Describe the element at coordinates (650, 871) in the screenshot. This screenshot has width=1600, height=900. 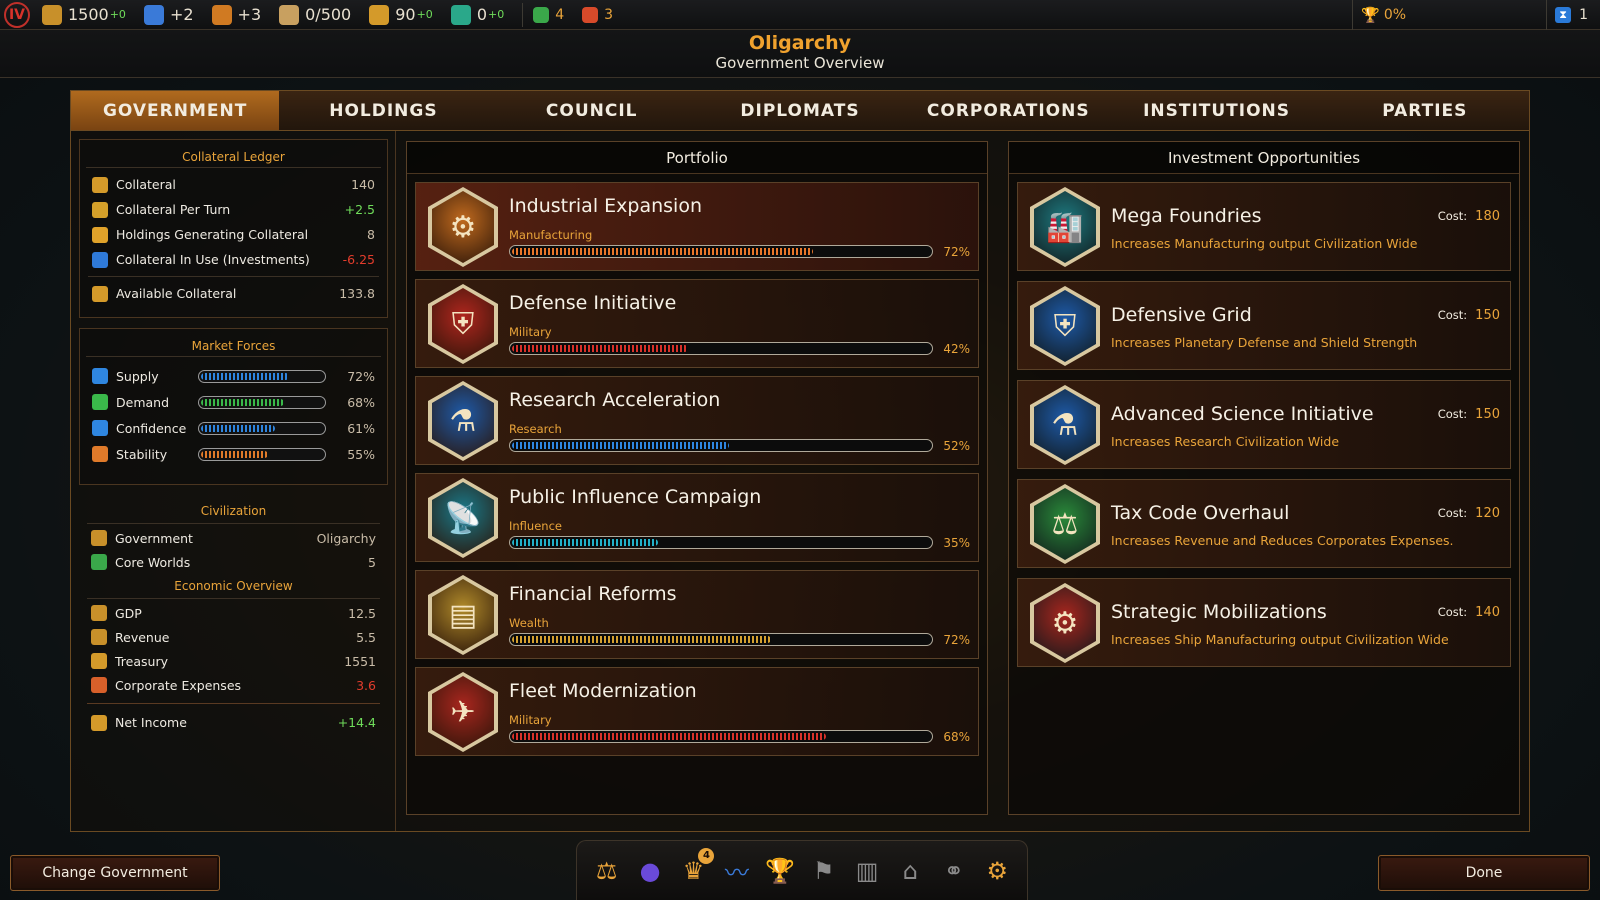
I see `planet-icon: ●` at that location.